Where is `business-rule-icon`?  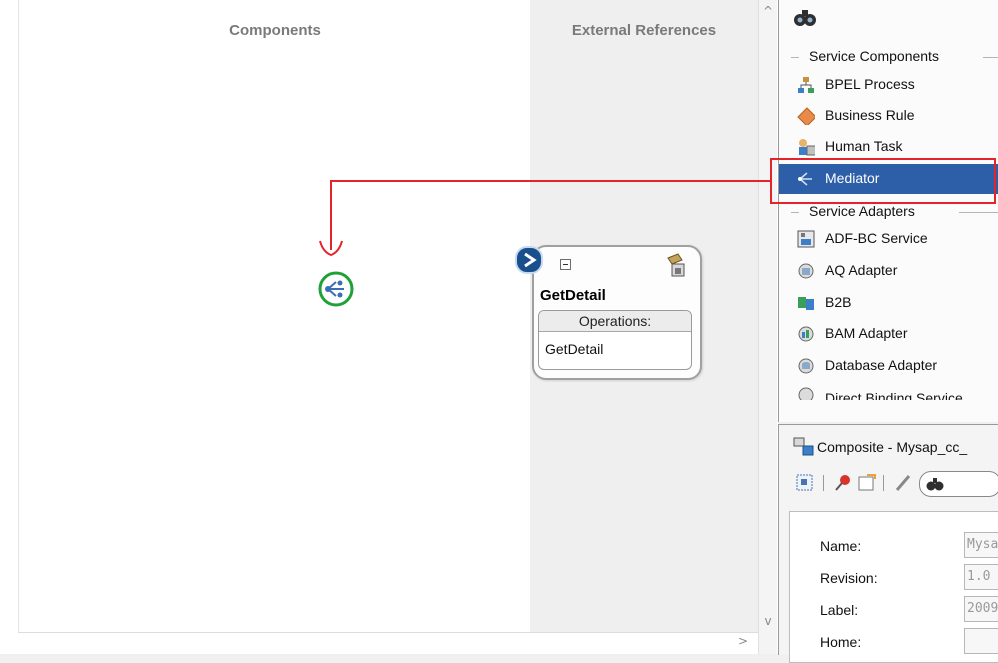 business-rule-icon is located at coordinates (806, 116).